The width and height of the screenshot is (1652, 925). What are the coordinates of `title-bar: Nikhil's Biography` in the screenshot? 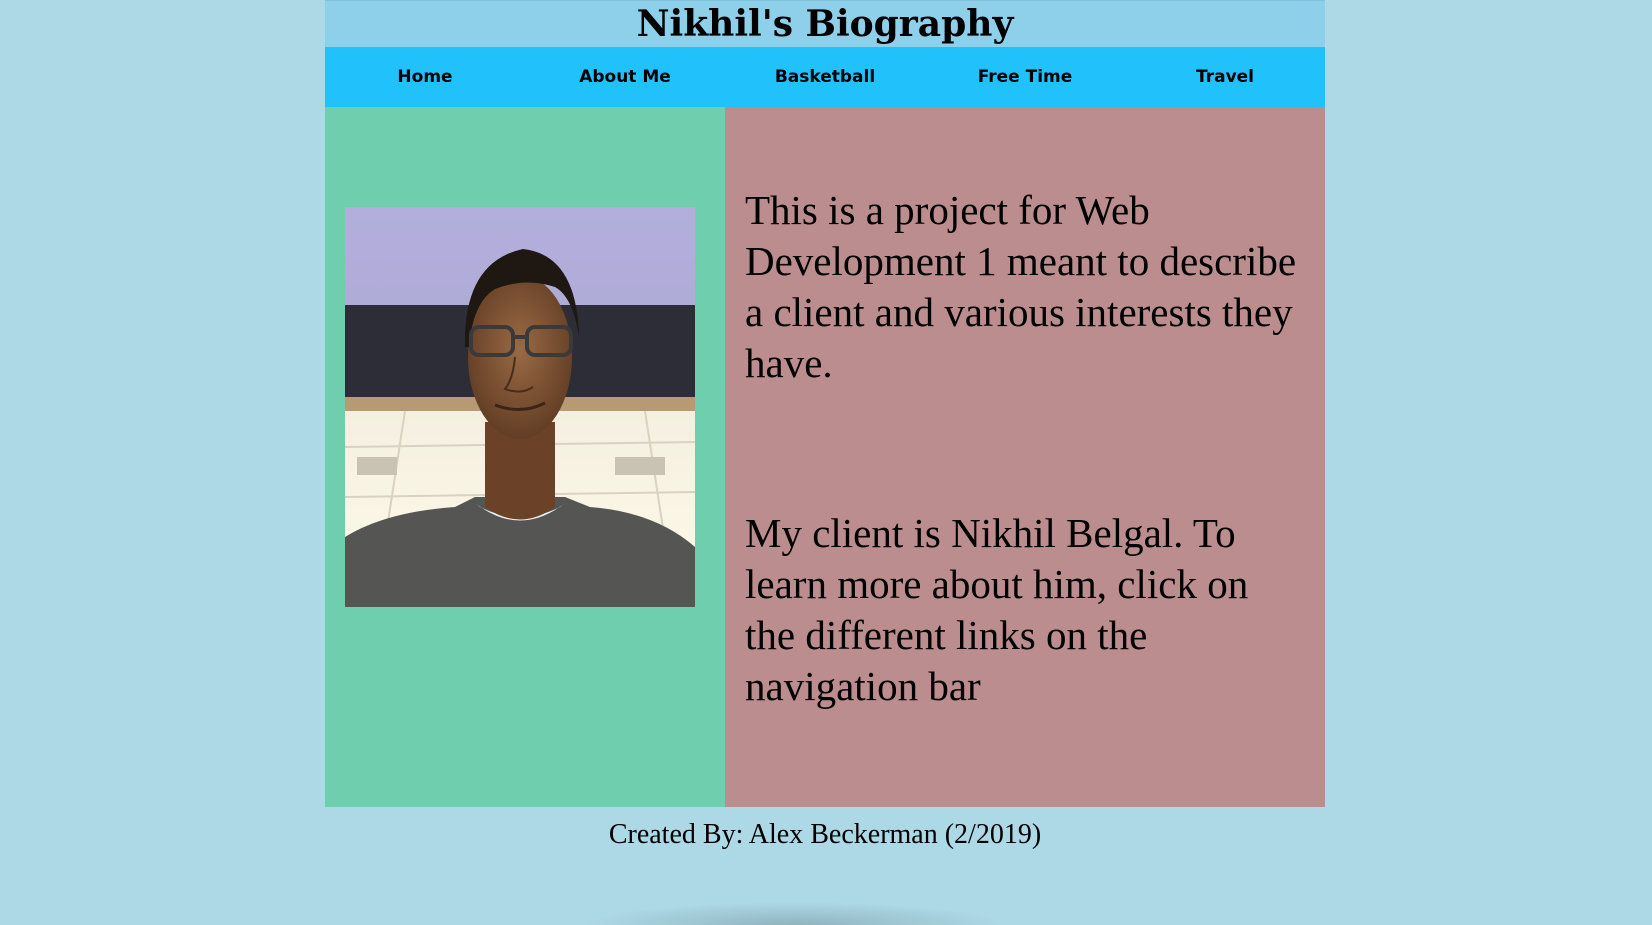 It's located at (825, 23).